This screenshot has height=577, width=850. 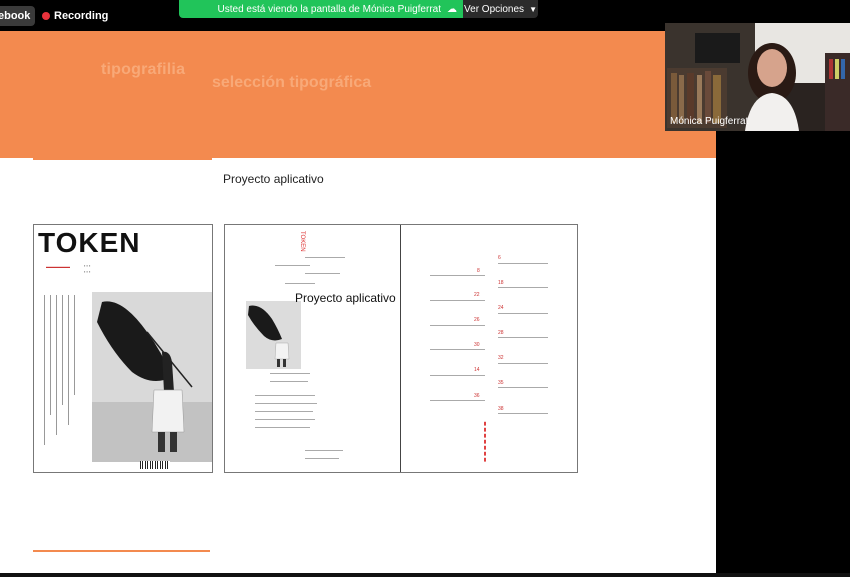 I want to click on facebook-tab: ebook, so click(x=17, y=16).